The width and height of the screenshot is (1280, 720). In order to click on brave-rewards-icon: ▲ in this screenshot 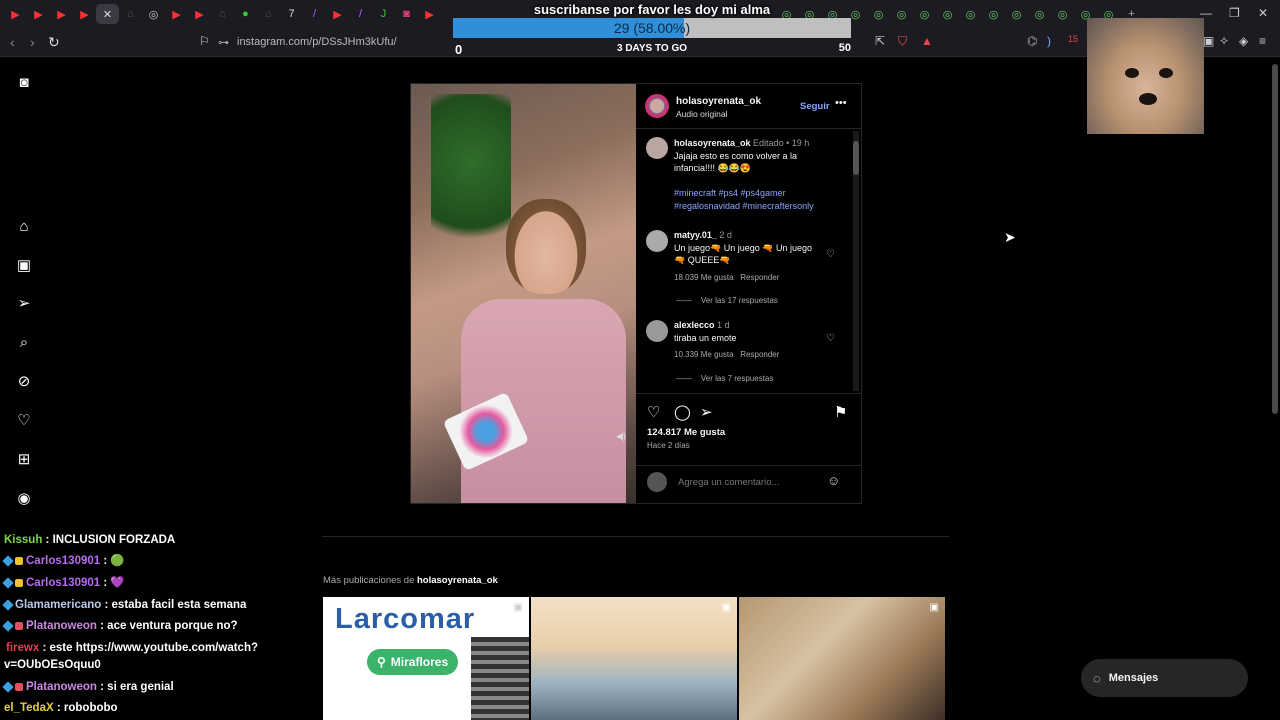, I will do `click(927, 41)`.